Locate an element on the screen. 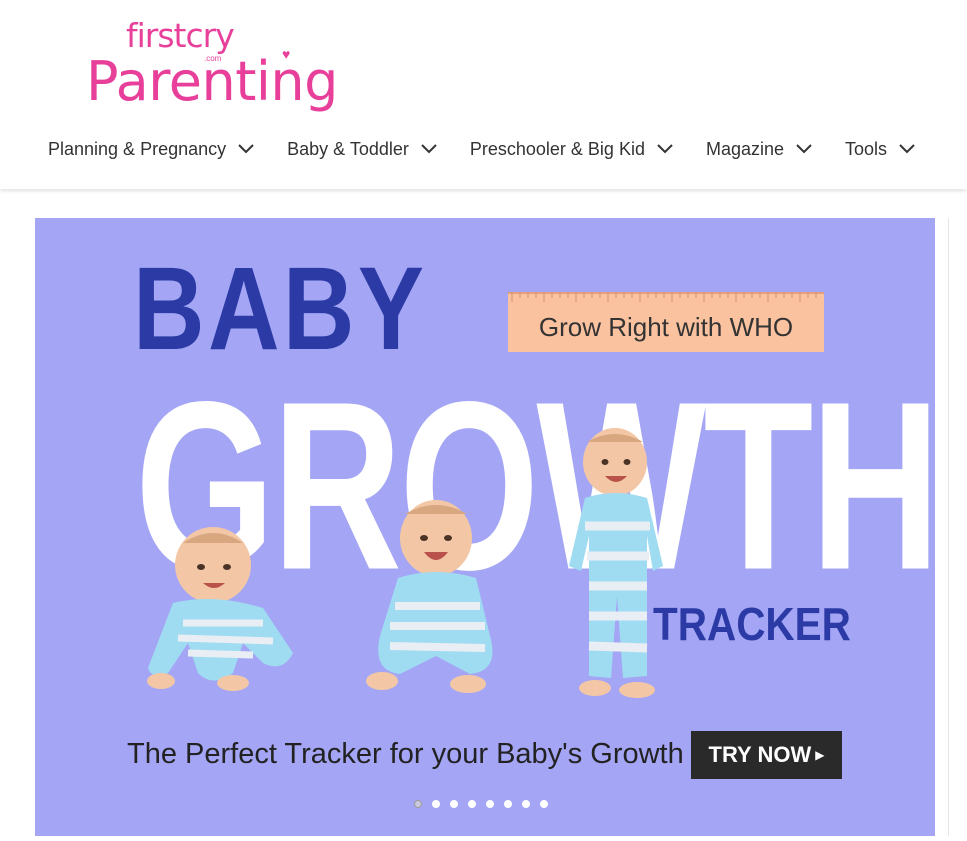 The width and height of the screenshot is (967, 841). nav-item-label: Magazine is located at coordinates (745, 148).